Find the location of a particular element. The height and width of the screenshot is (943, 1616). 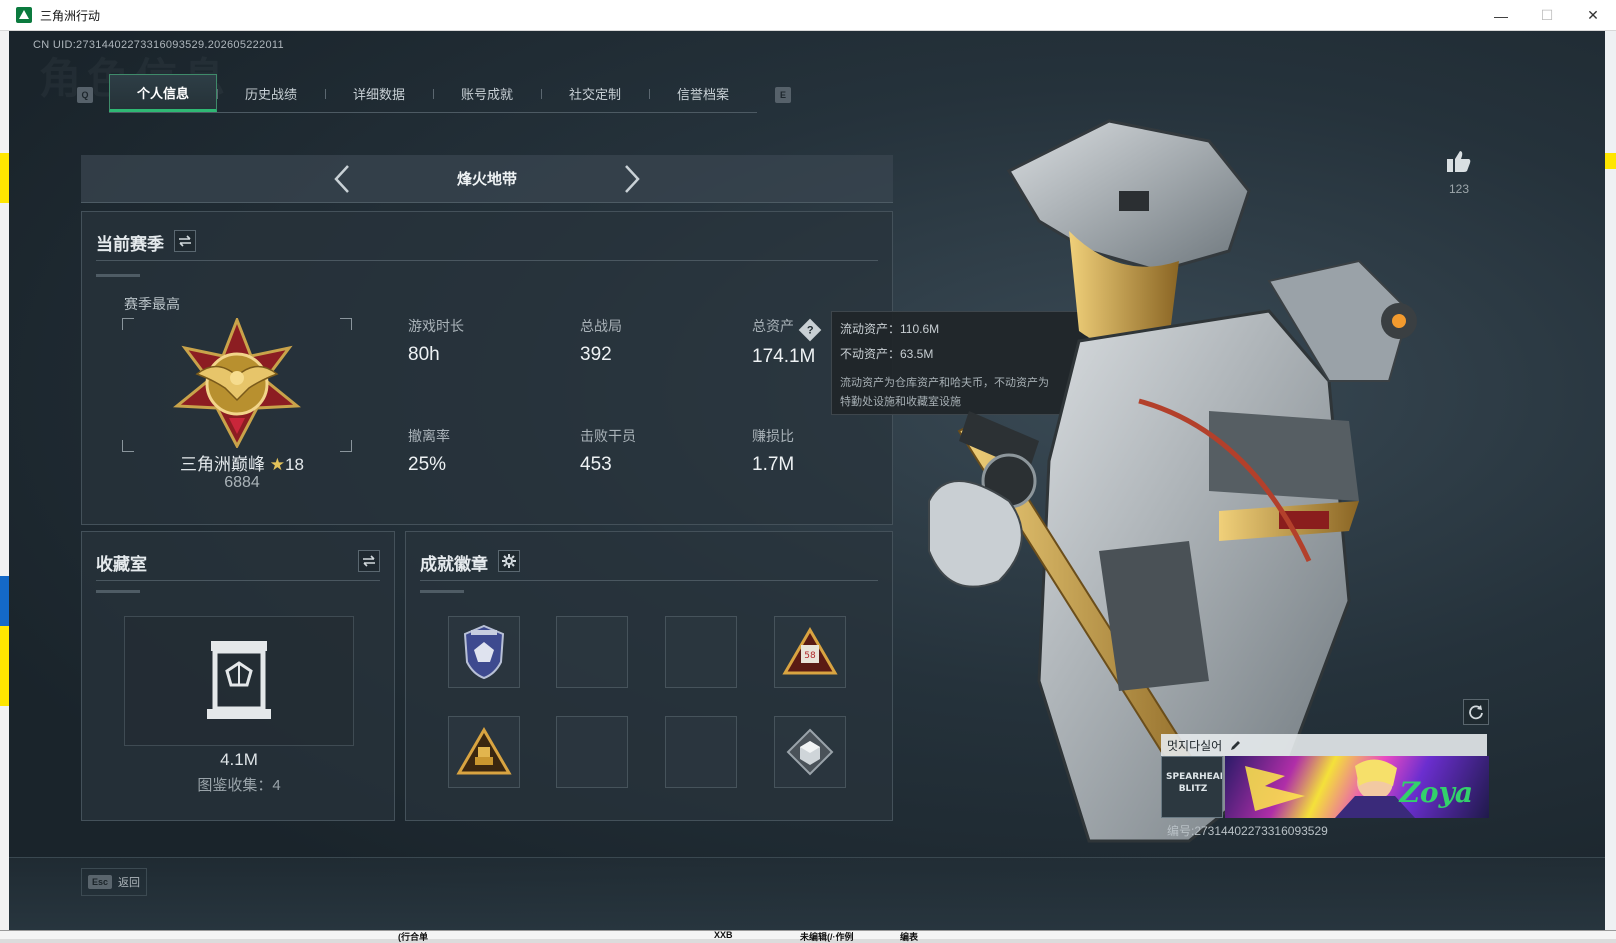

badge-slot: 58 is located at coordinates (810, 652).